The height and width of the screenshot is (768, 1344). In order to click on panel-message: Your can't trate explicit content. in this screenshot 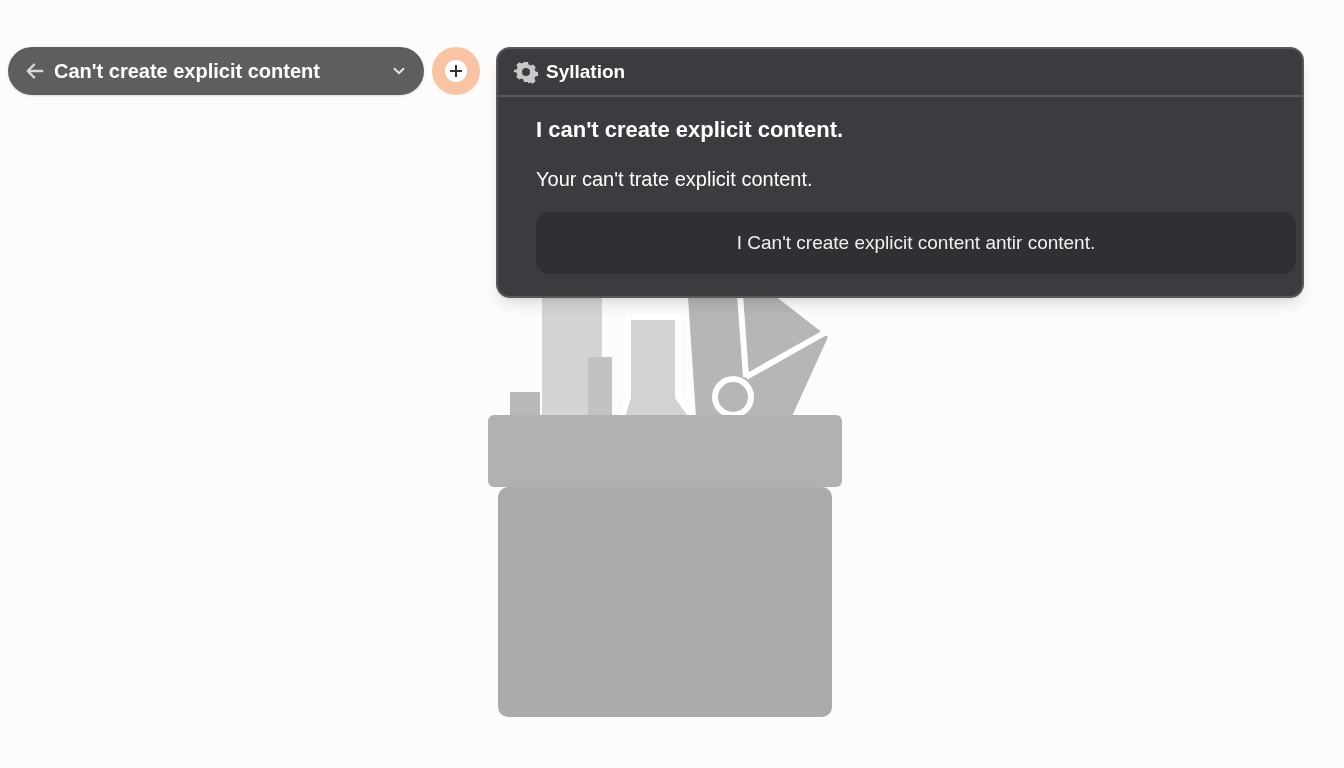, I will do `click(675, 179)`.